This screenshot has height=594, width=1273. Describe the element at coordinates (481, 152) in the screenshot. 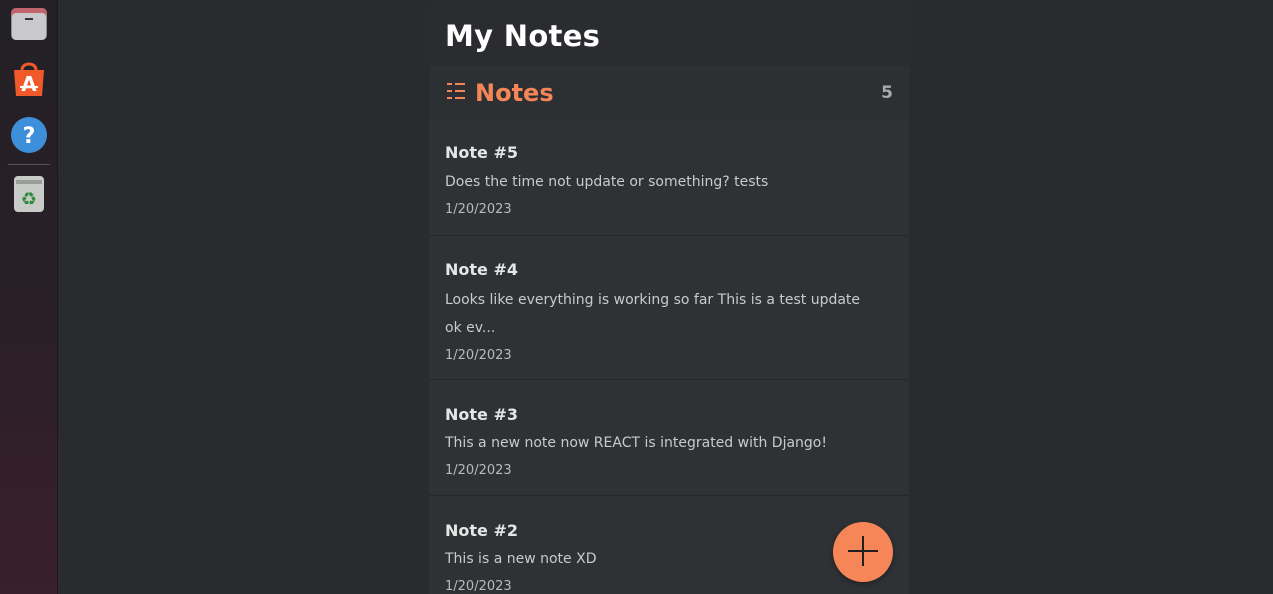

I see `note-title: Note #5` at that location.